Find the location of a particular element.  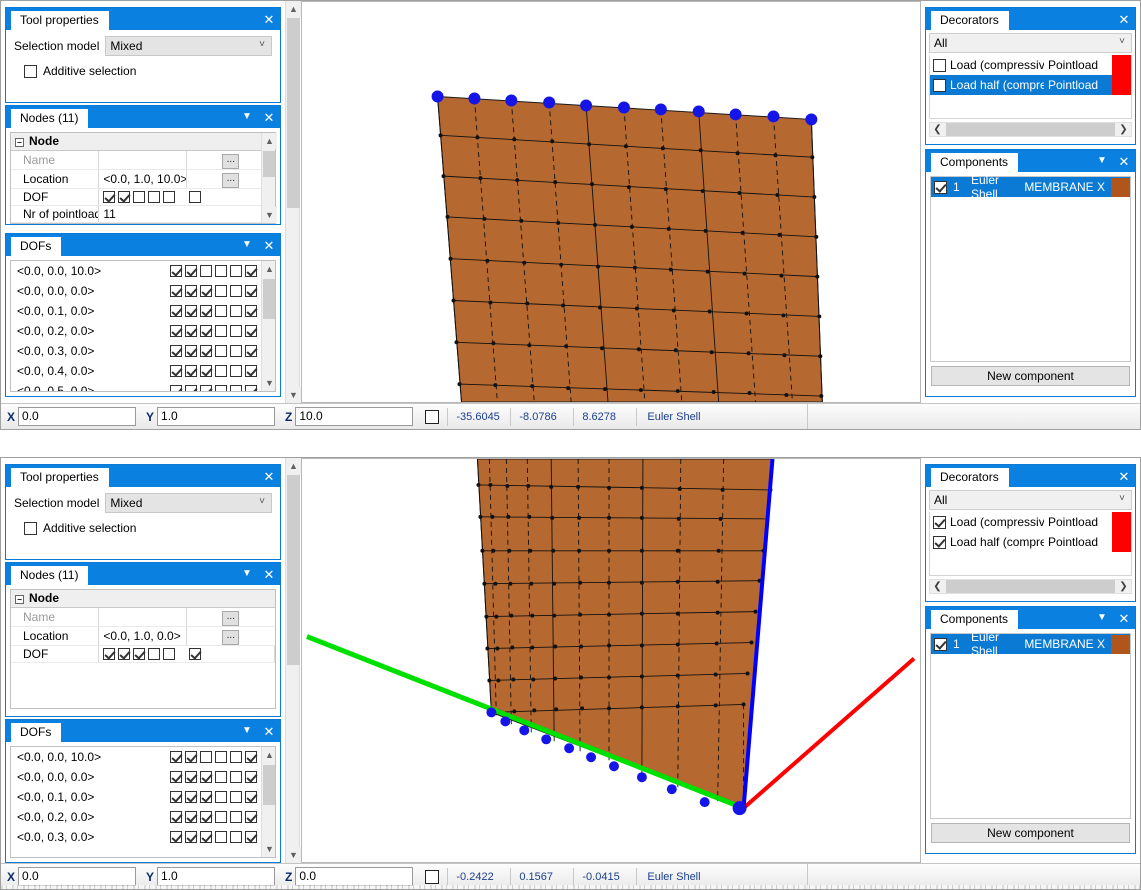

dof-list-item: <0.0, 0.2, 0.0> is located at coordinates (143, 817).